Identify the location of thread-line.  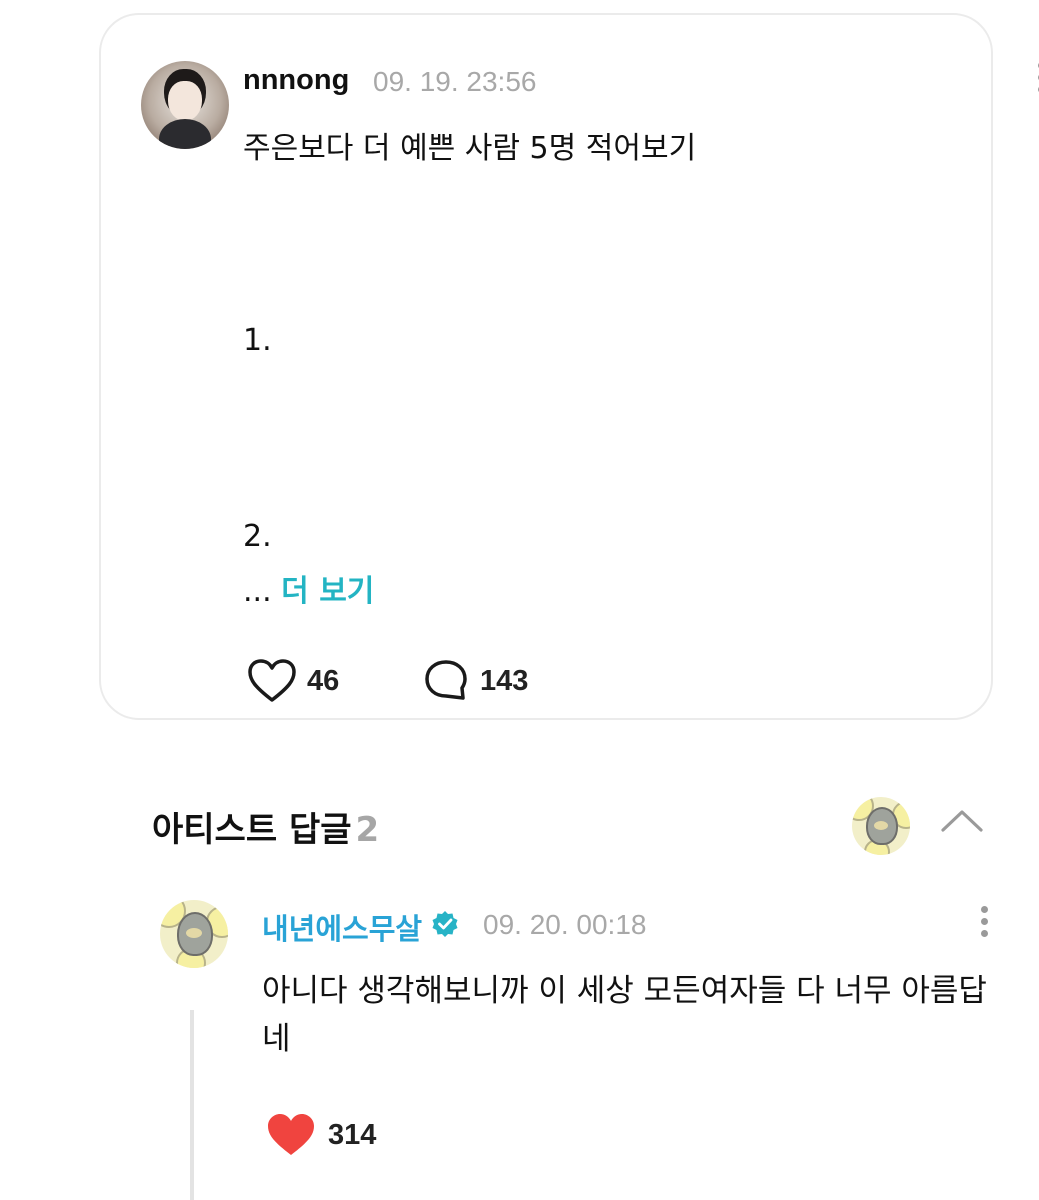
(192, 1105).